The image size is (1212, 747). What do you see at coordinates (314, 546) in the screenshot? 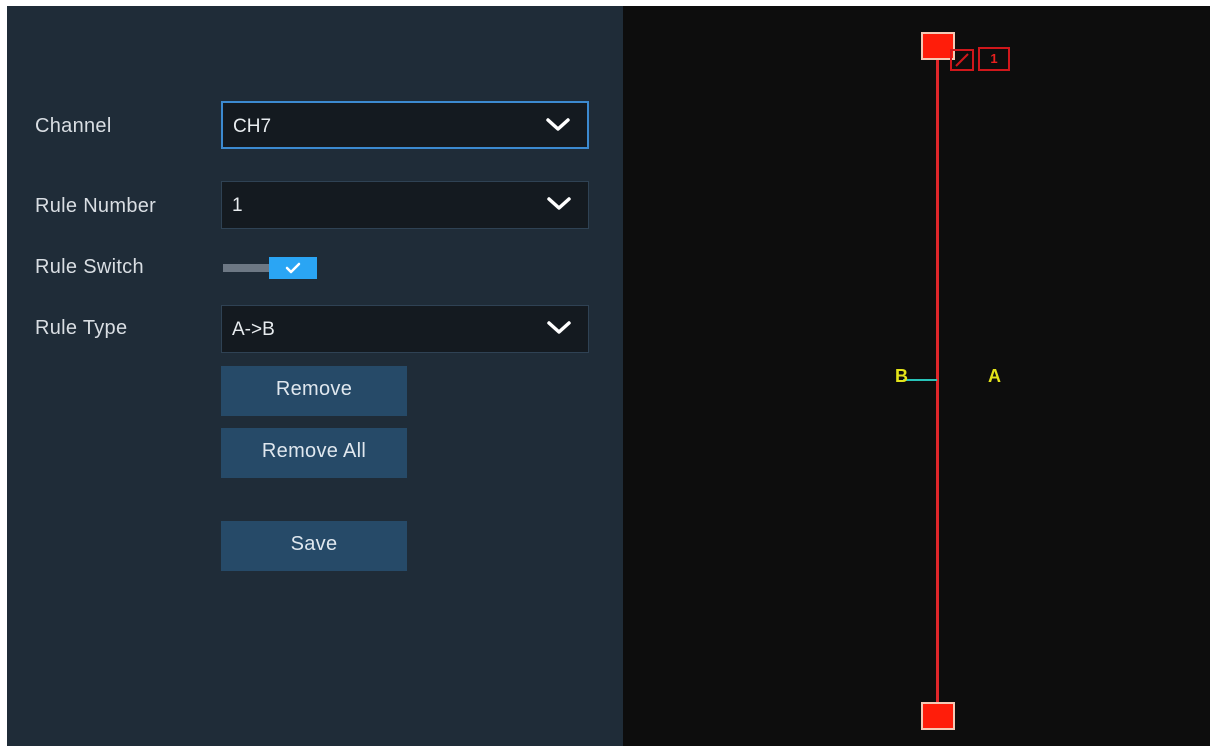
I see `save-button: Save` at bounding box center [314, 546].